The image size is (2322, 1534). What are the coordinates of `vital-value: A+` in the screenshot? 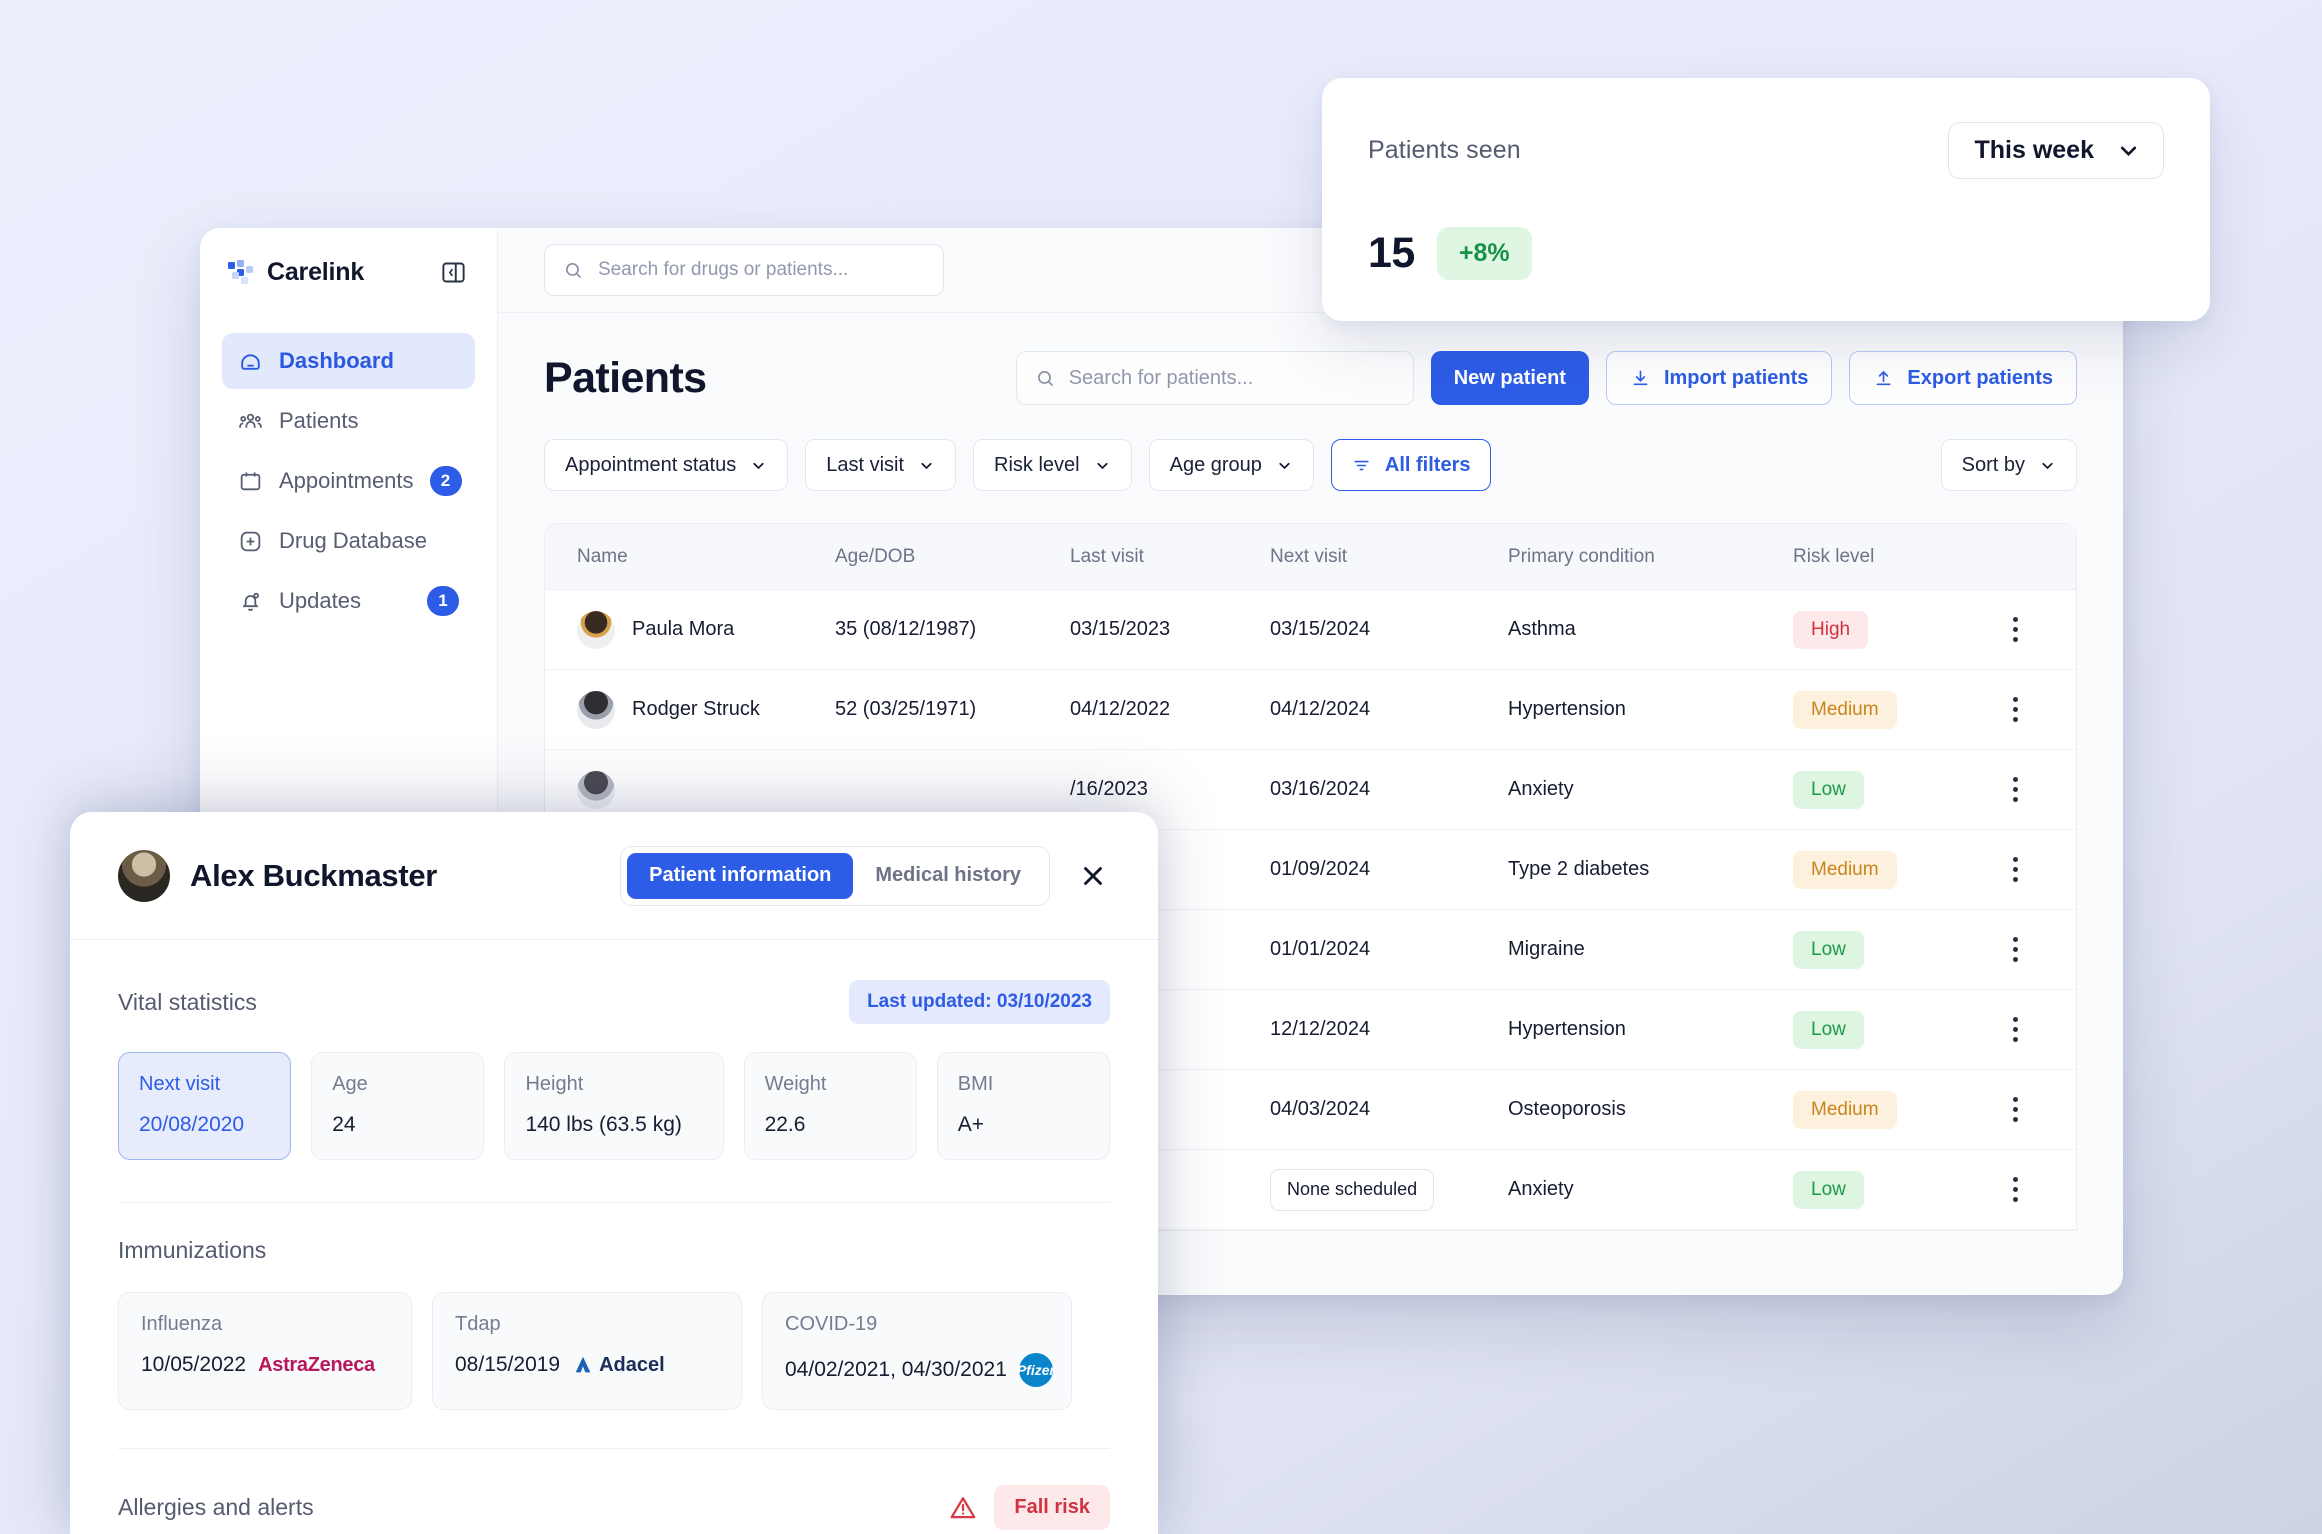 It's located at (971, 1124).